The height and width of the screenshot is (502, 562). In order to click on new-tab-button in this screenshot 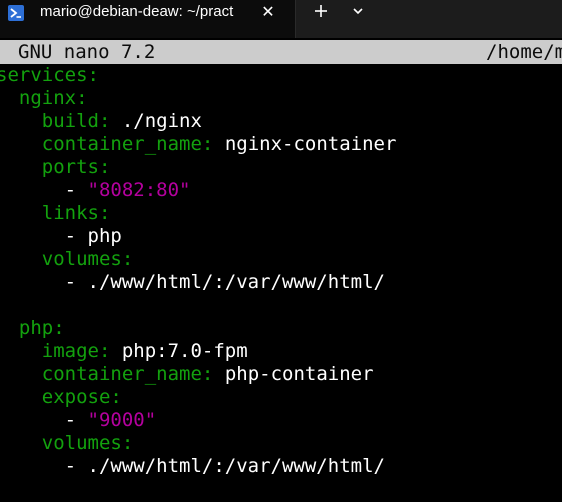, I will do `click(322, 12)`.